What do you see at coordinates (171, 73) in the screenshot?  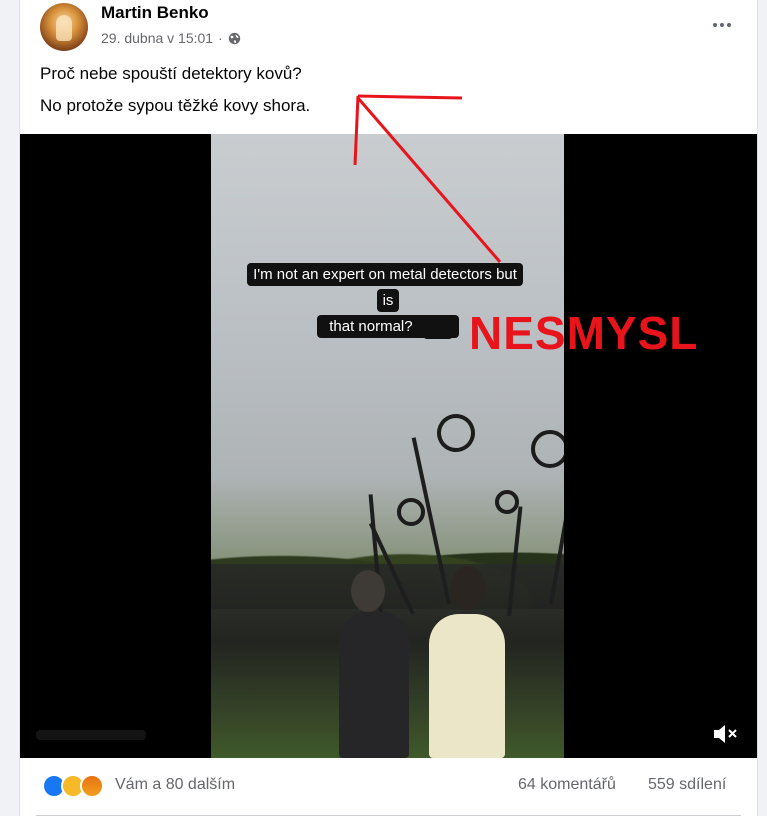 I see `post-text-line-1: Proč nebe spouští detektory kovů?` at bounding box center [171, 73].